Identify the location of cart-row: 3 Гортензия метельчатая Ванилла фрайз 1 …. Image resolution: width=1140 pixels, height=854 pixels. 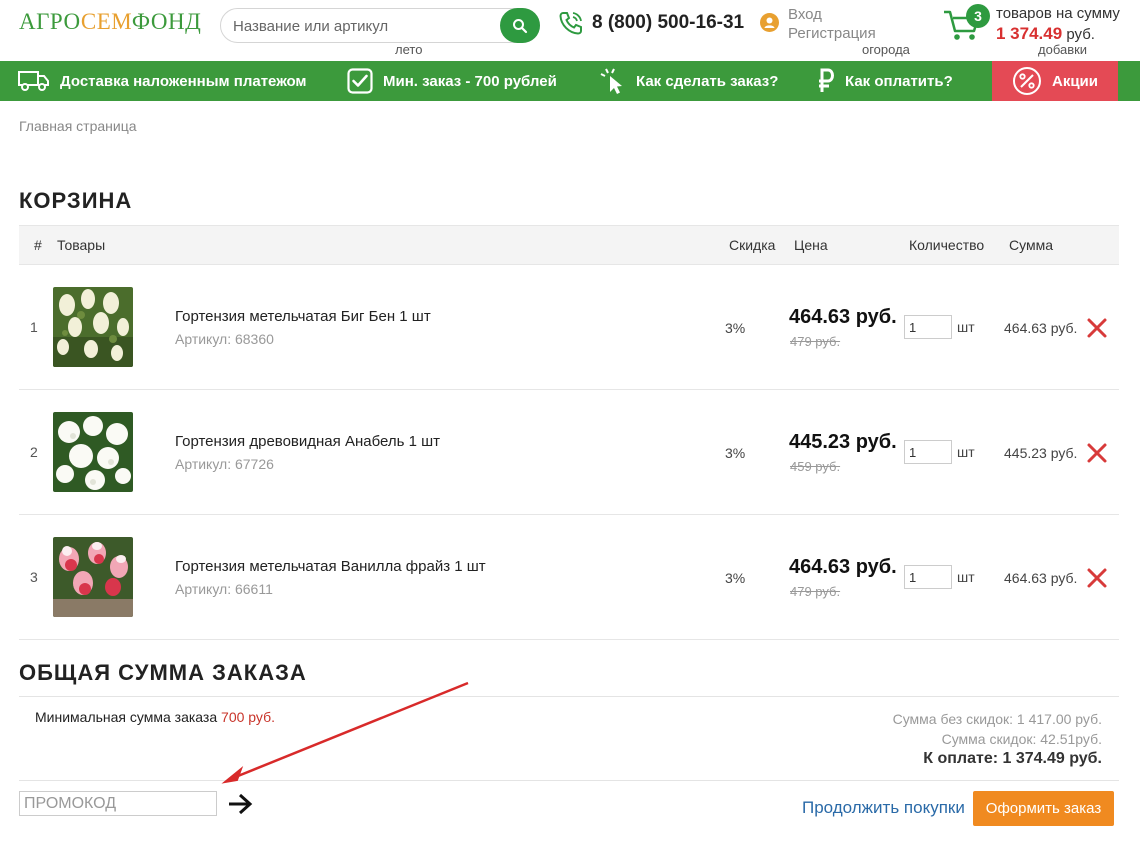
(569, 577).